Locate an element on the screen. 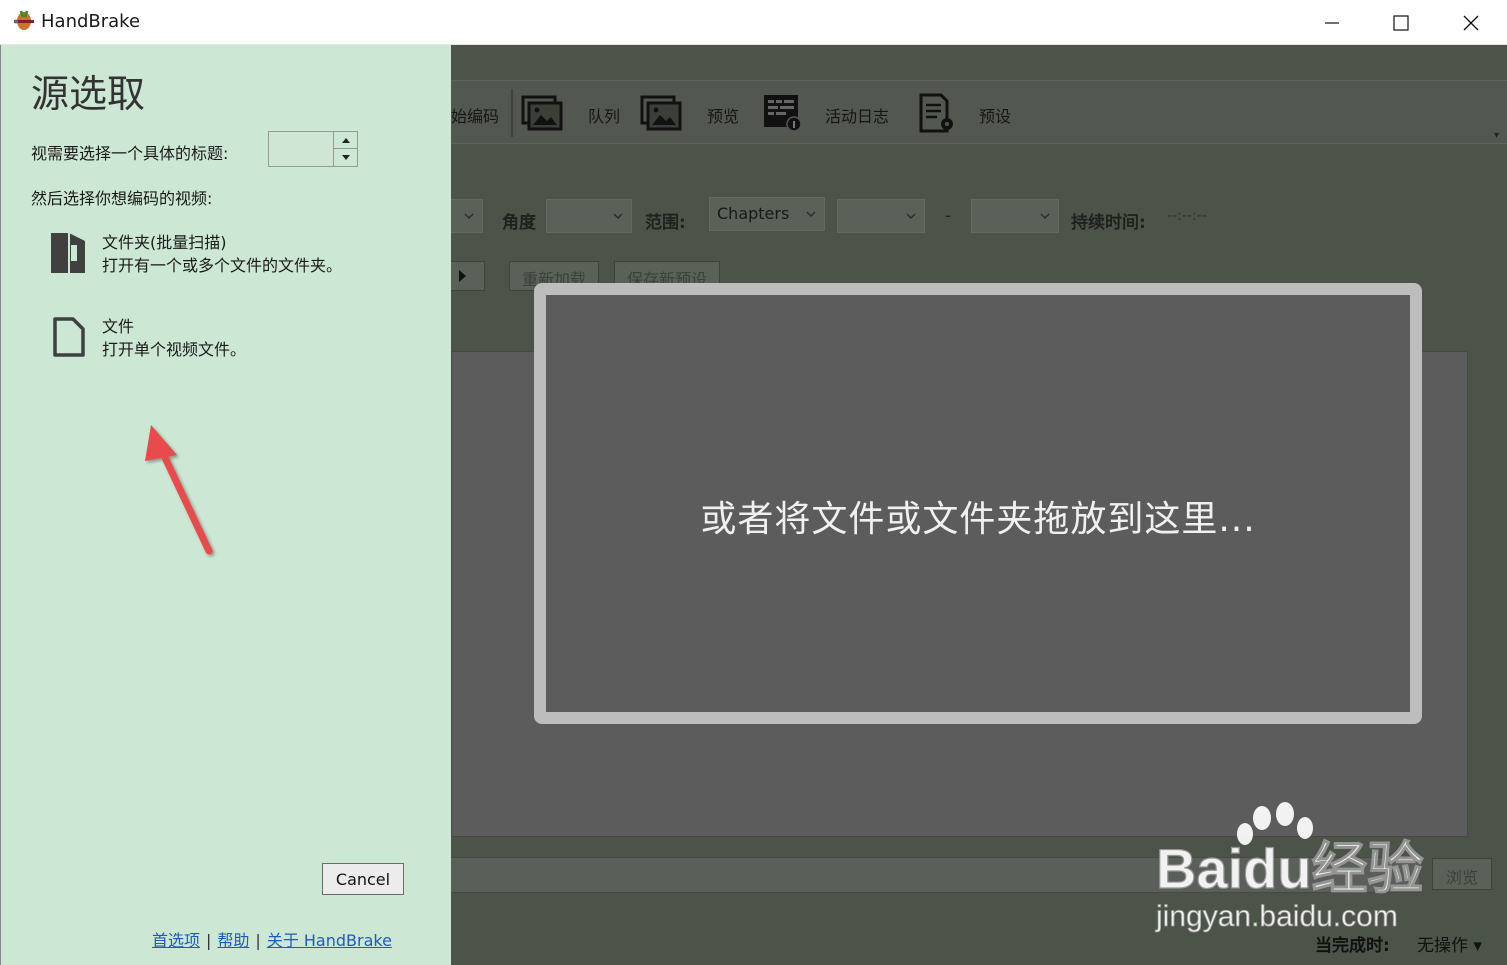 The height and width of the screenshot is (965, 1507). angle-combo is located at coordinates (589, 216).